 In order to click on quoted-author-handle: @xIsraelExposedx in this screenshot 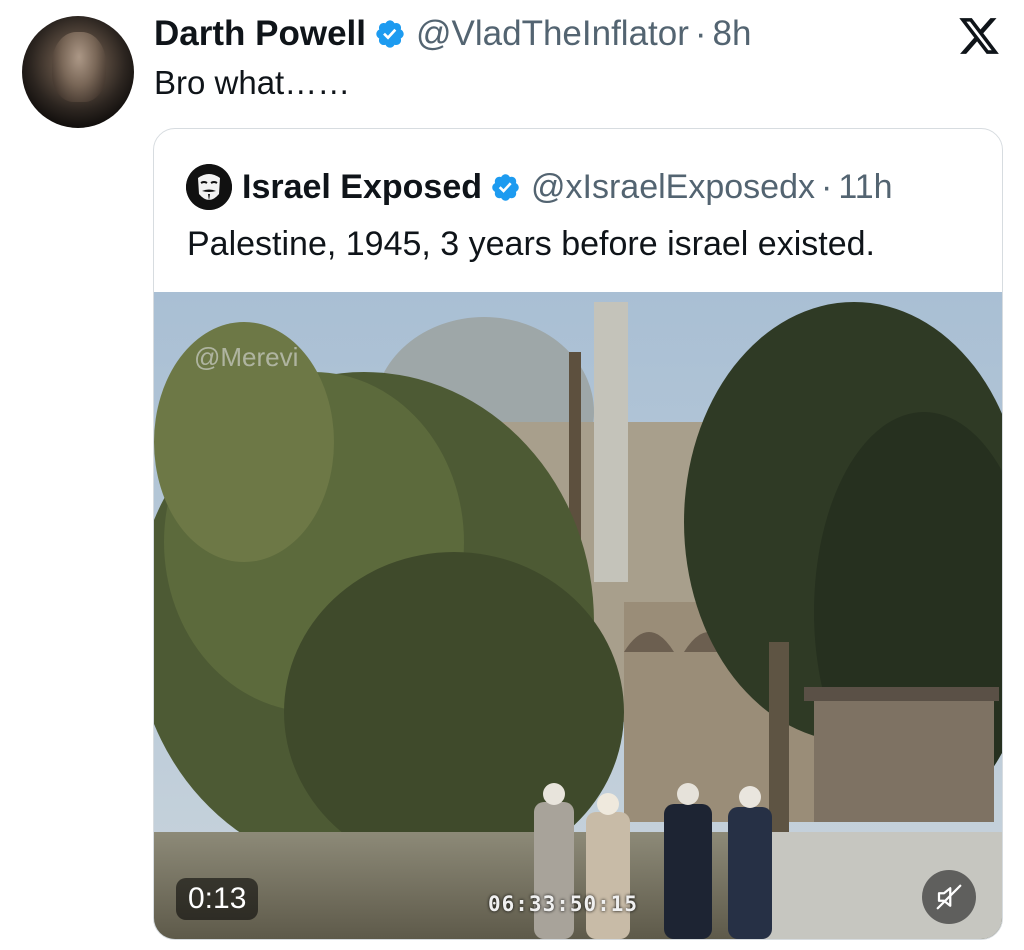, I will do `click(673, 187)`.